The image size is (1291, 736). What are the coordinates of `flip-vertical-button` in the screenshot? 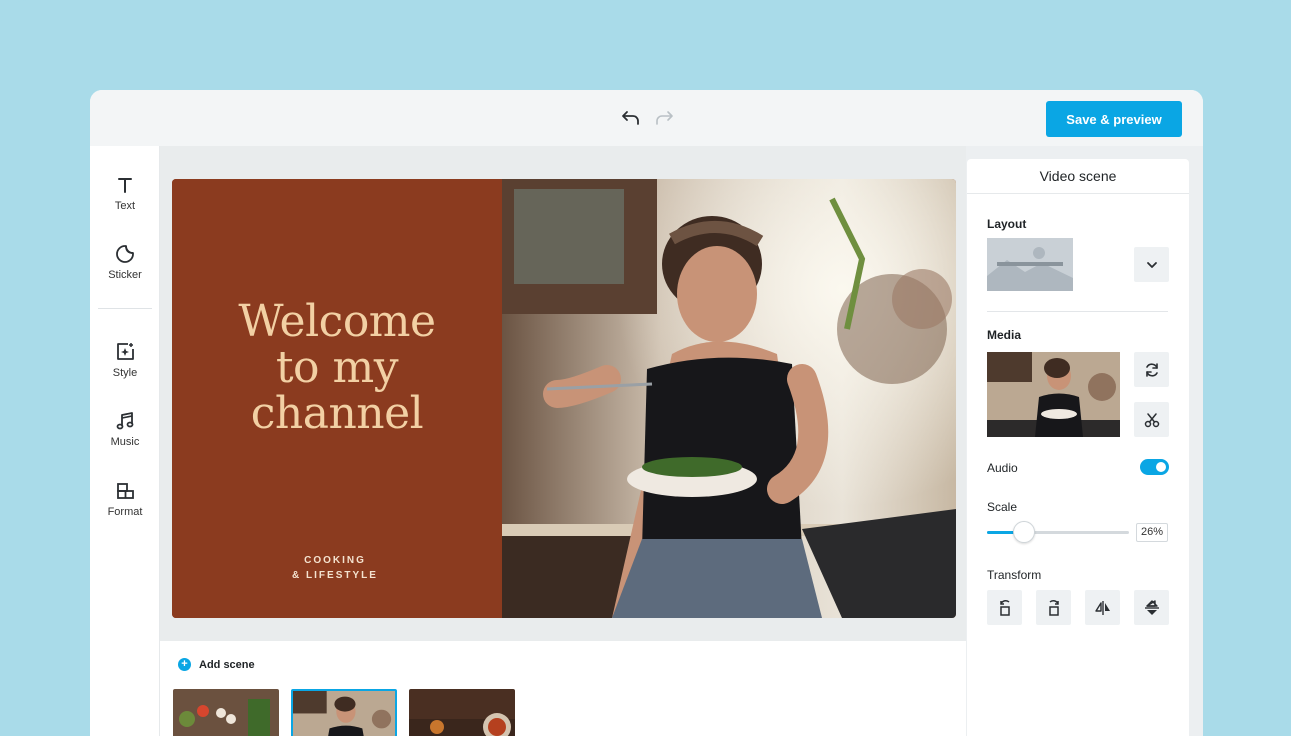 It's located at (1151, 607).